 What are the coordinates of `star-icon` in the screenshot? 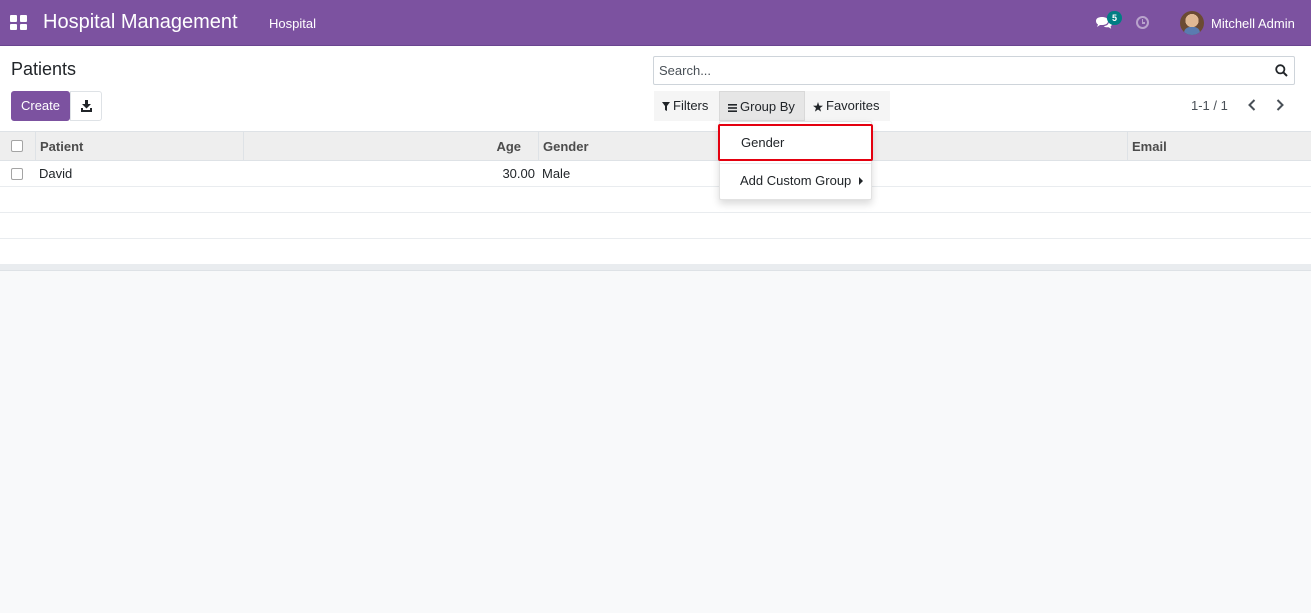 It's located at (818, 106).